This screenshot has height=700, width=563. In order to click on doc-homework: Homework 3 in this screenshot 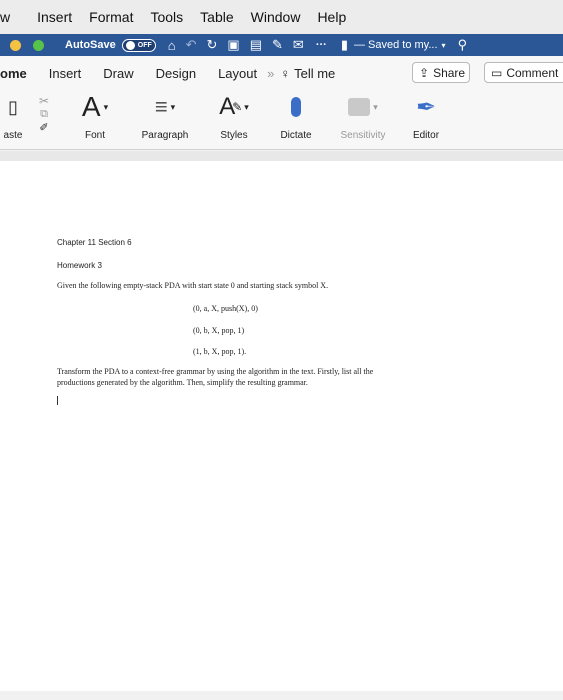, I will do `click(79, 265)`.